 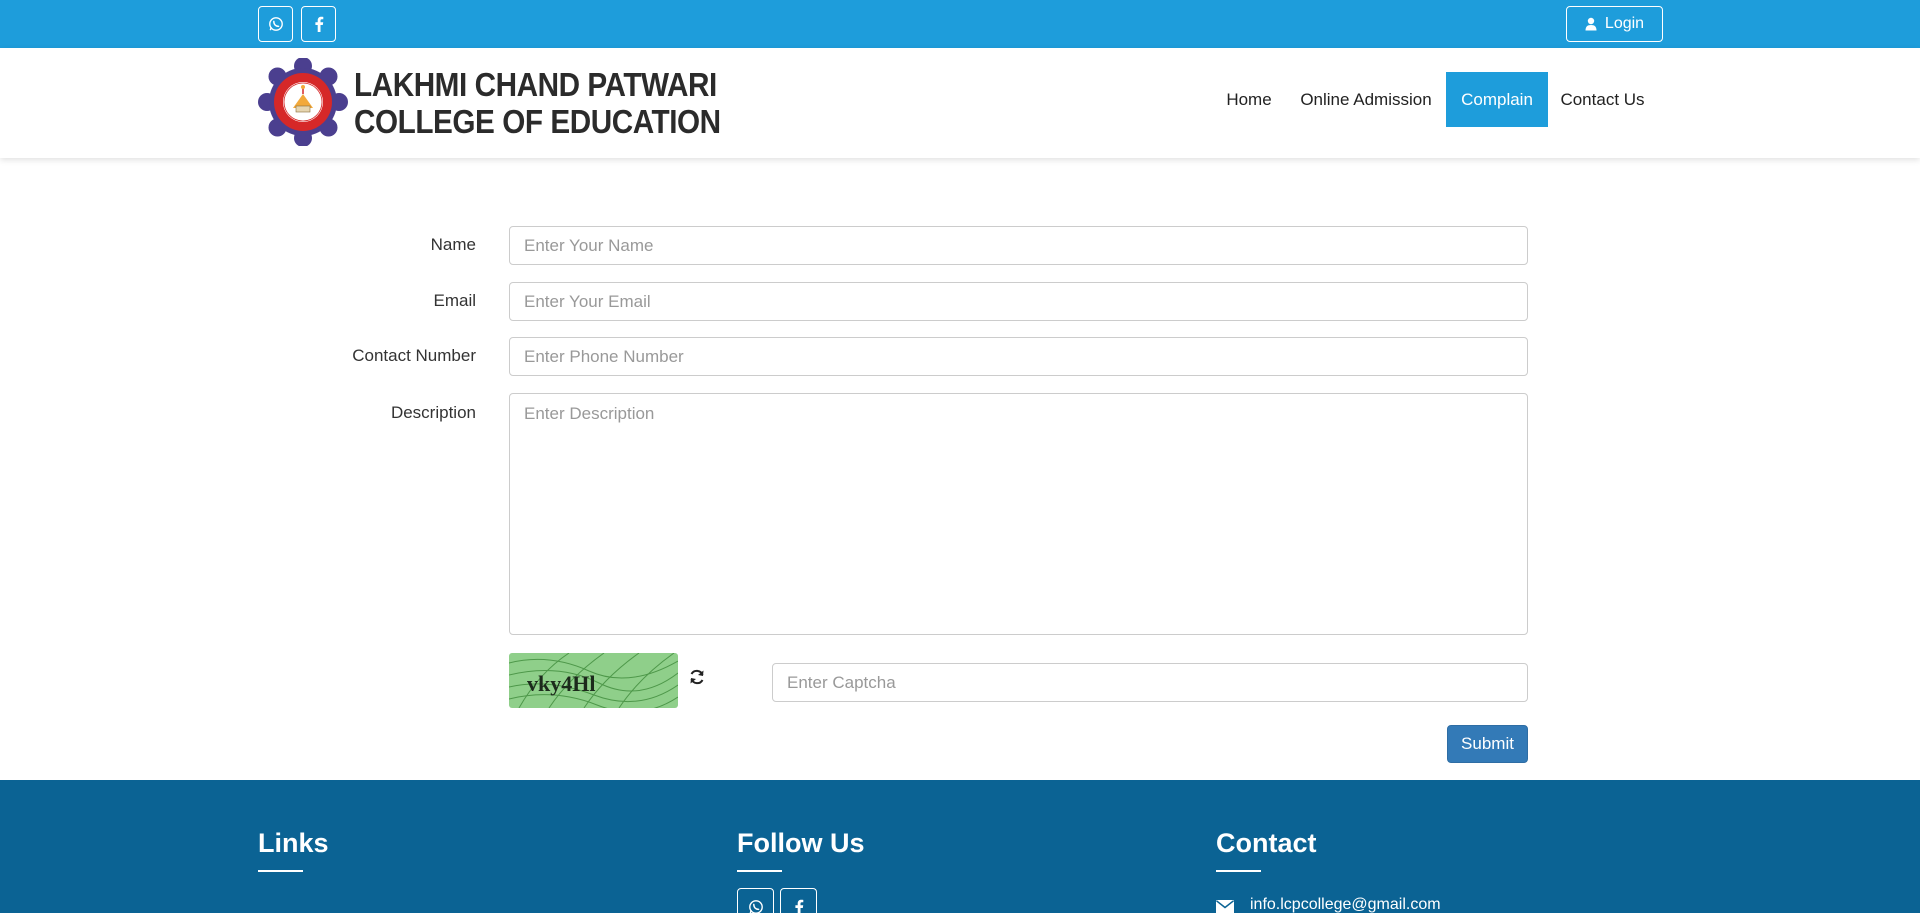 I want to click on footer-whatsapp-button, so click(x=755, y=900).